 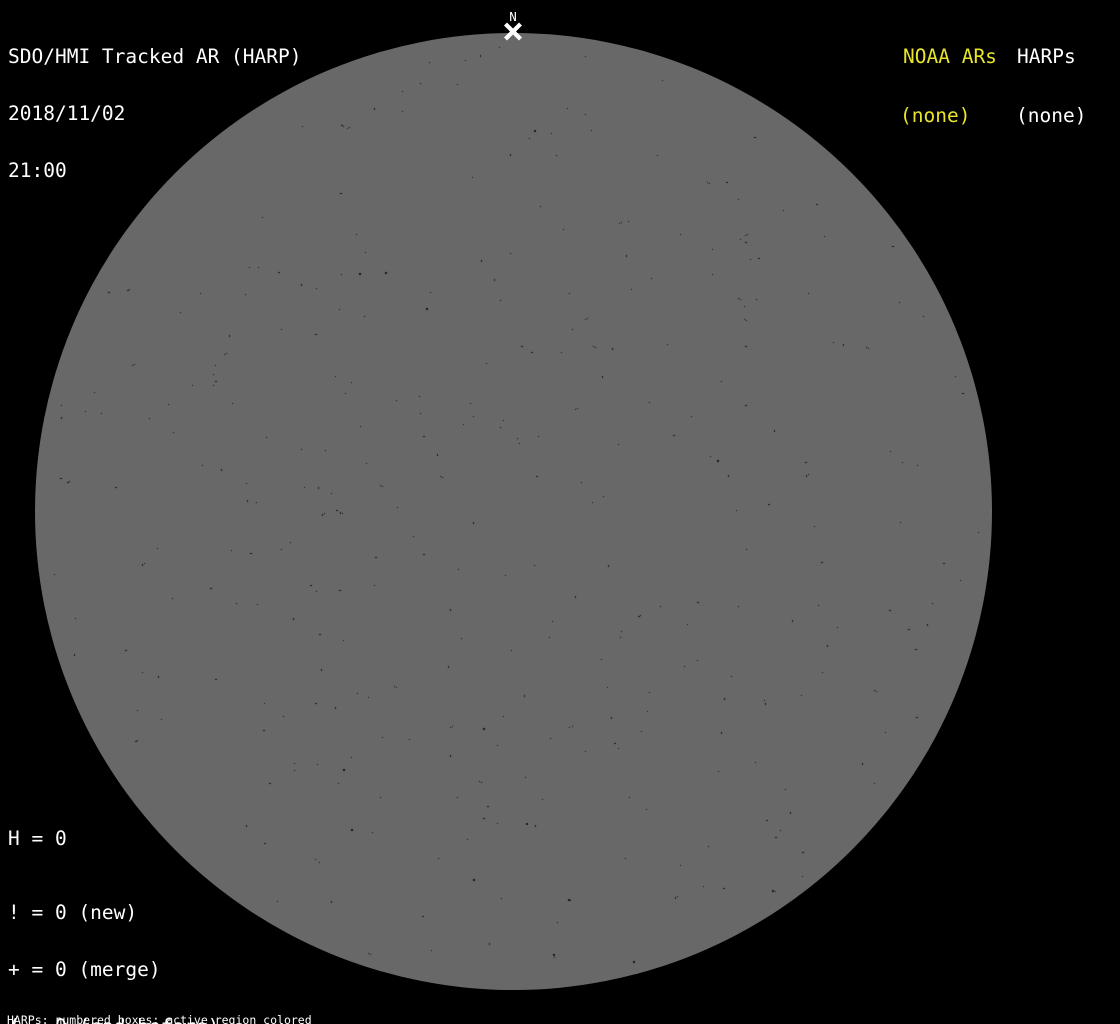 What do you see at coordinates (67, 113) in the screenshot?
I see `observation-date: 2018/11/02` at bounding box center [67, 113].